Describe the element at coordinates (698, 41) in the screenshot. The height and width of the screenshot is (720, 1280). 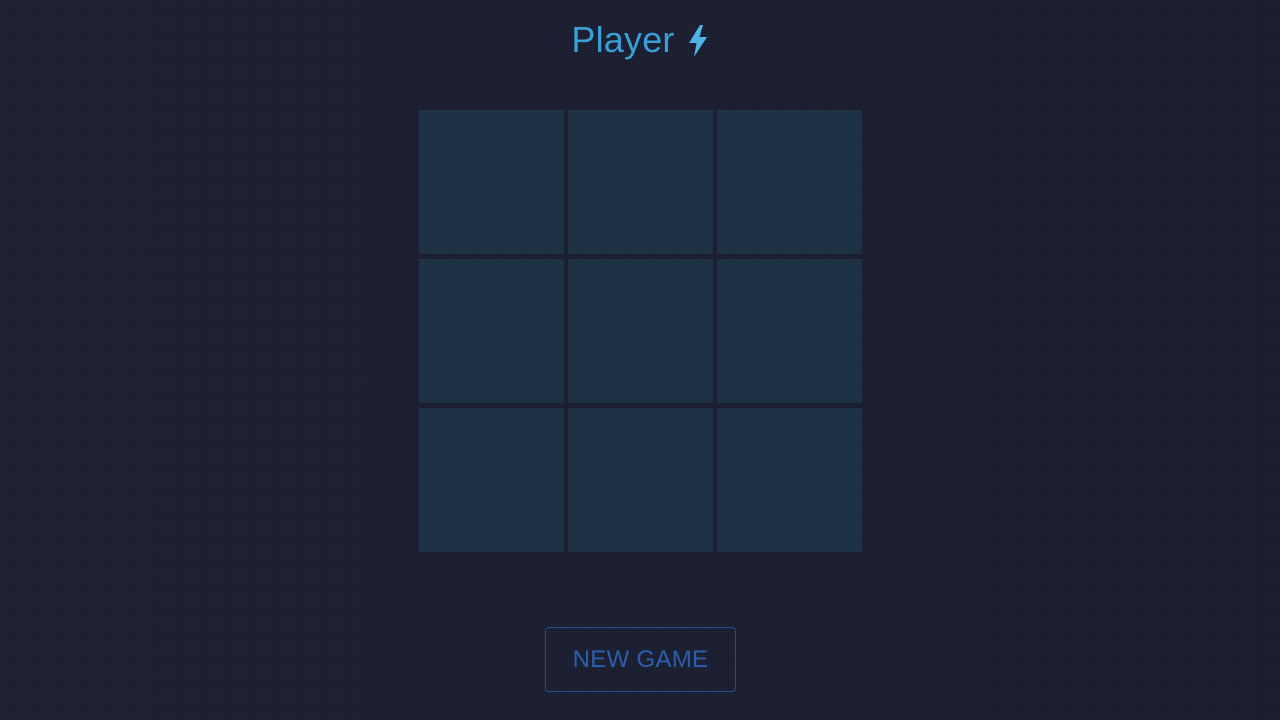
I see `lightning-bolt-icon` at that location.